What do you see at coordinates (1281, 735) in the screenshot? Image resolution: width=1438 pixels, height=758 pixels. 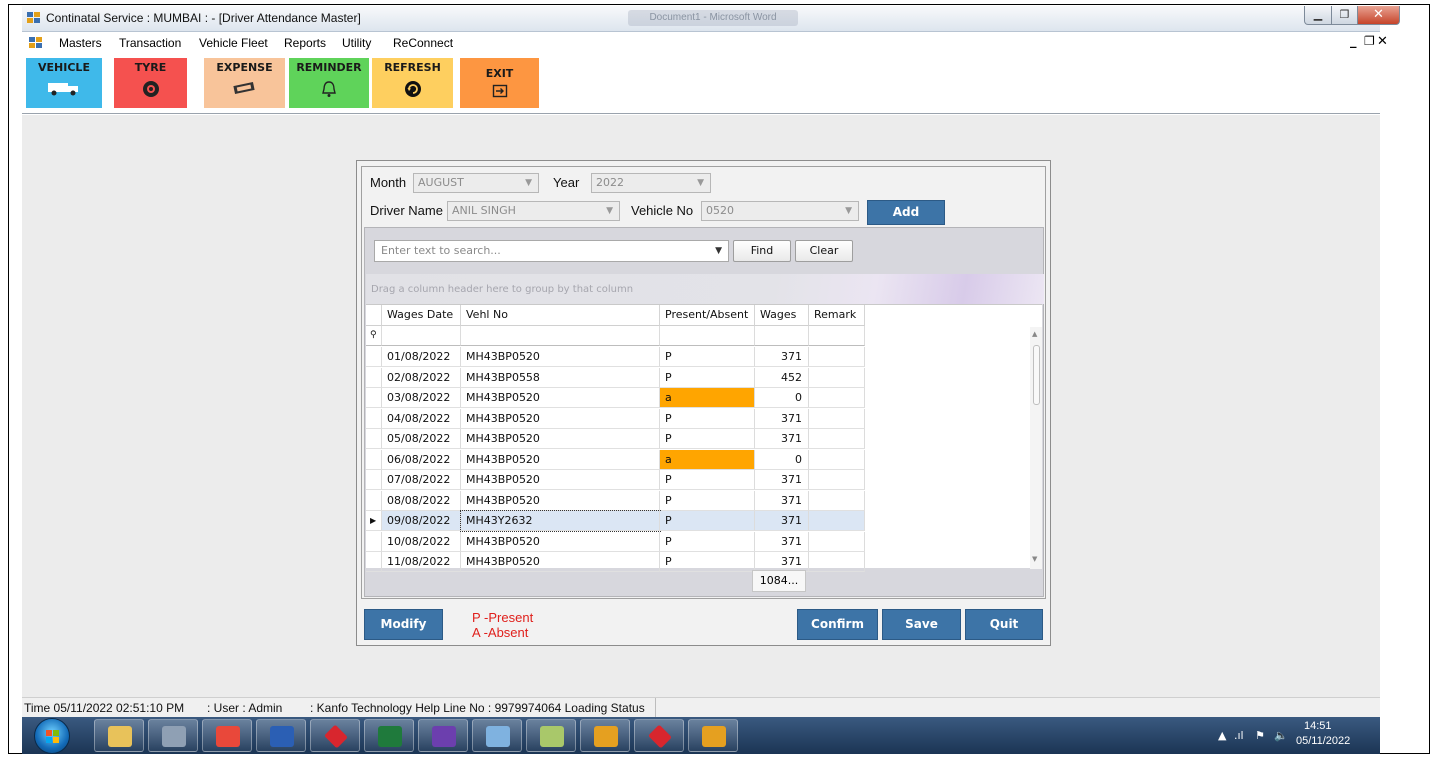 I see `volume-icon: 🔈` at bounding box center [1281, 735].